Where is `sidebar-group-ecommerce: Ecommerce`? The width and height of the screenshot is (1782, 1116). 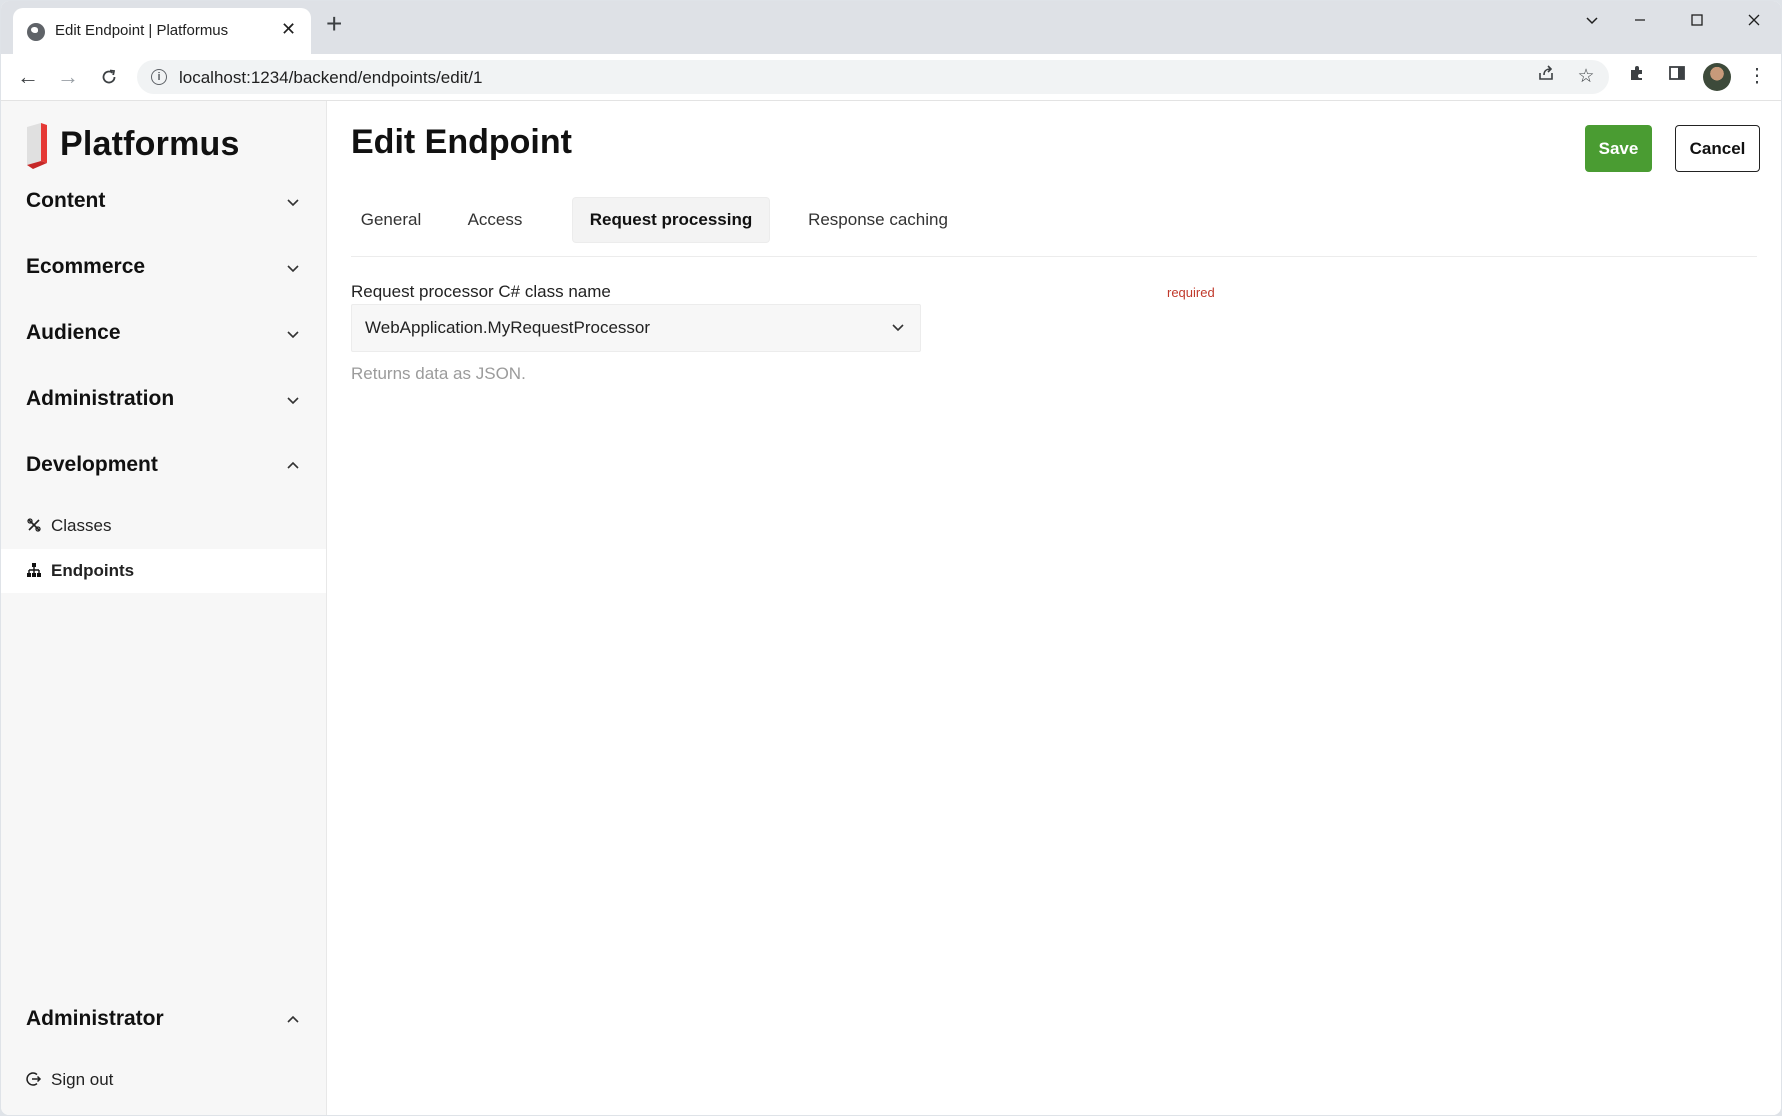 sidebar-group-ecommerce: Ecommerce is located at coordinates (164, 269).